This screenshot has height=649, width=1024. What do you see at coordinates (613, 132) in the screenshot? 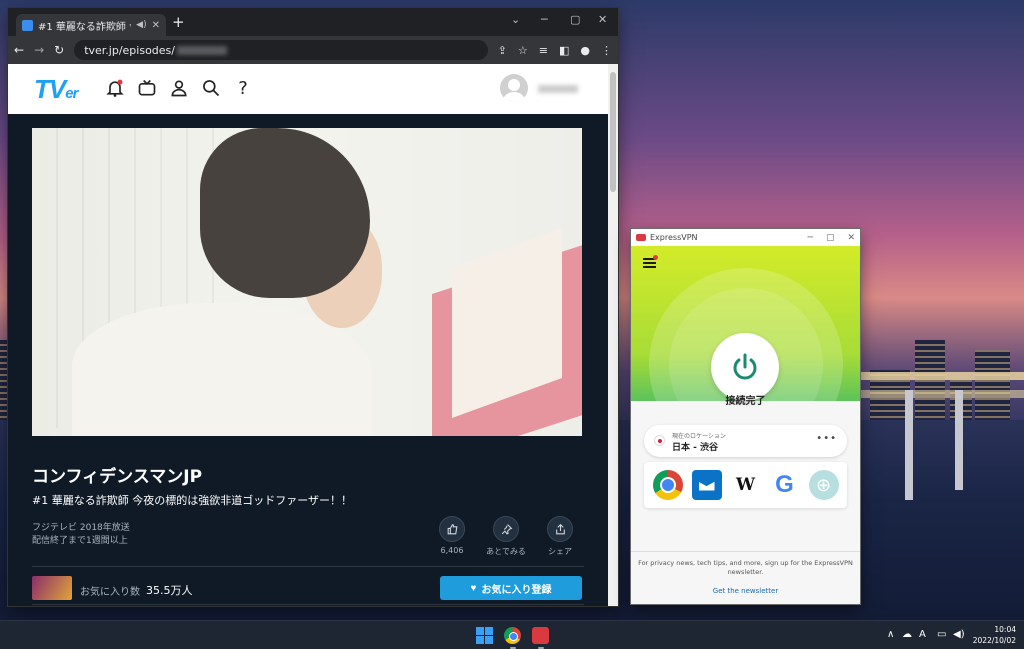
I see `scrollbar-thumb` at bounding box center [613, 132].